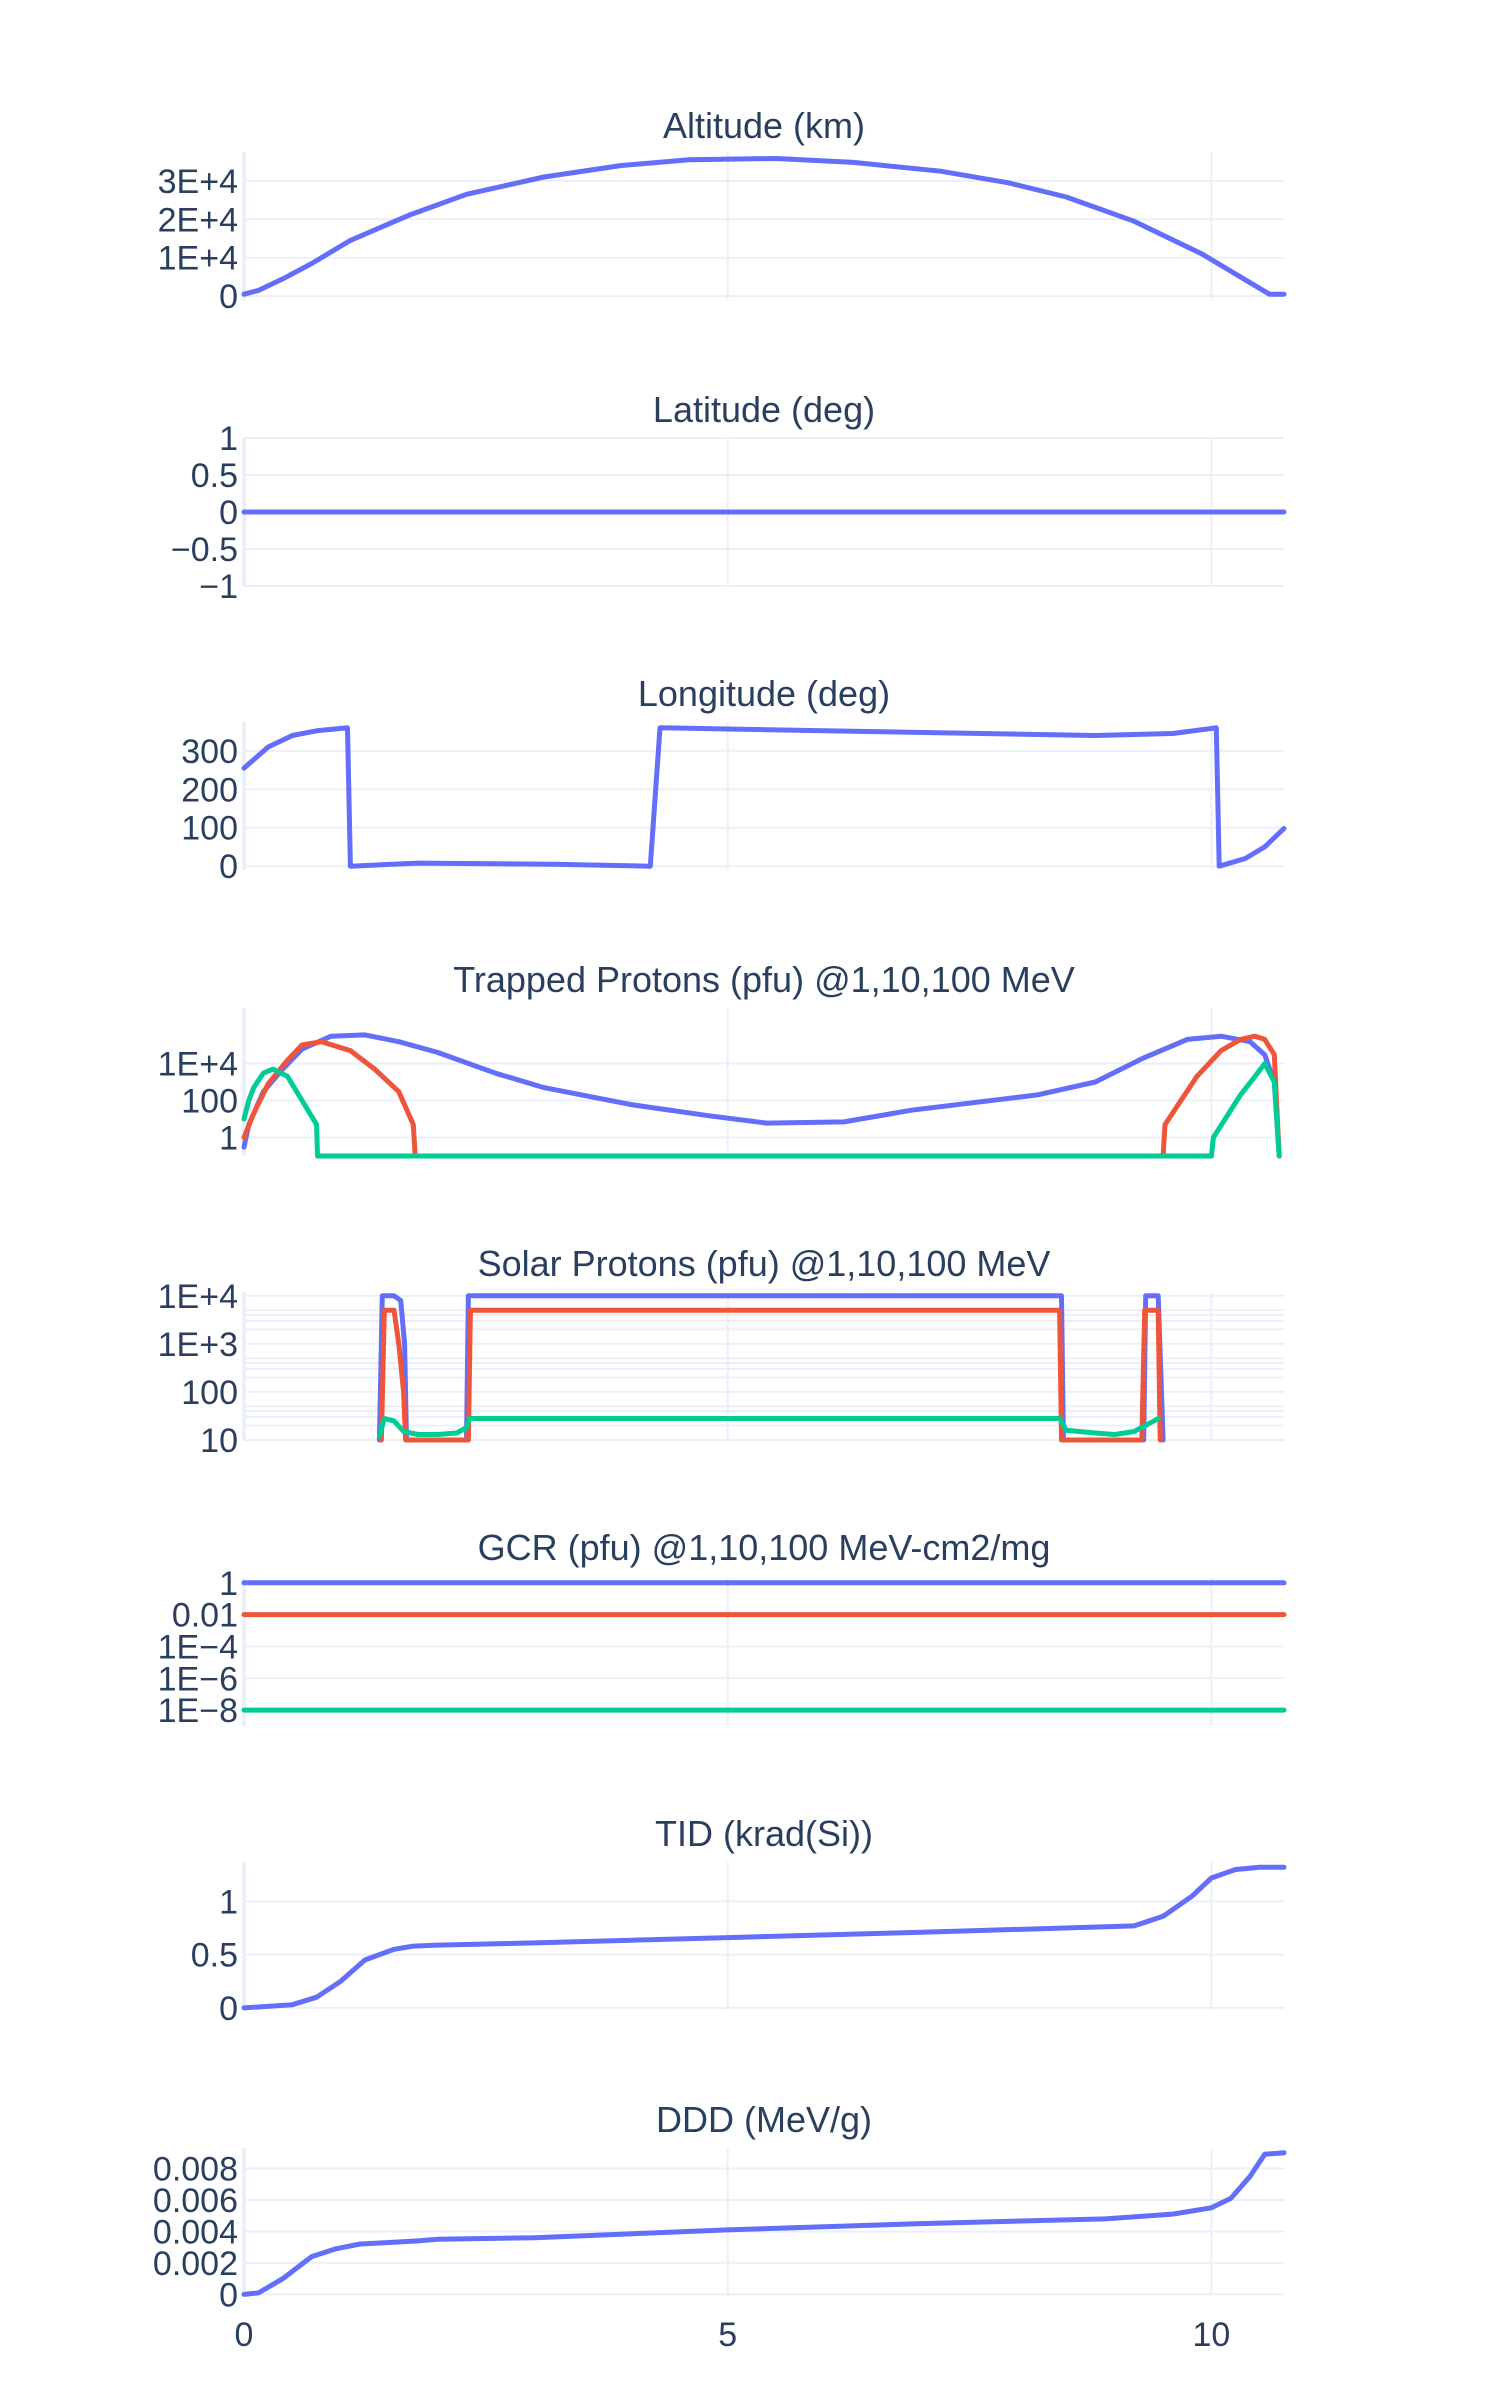 The height and width of the screenshot is (2400, 1500). I want to click on subplot-title: Latitude (deg), so click(764, 409).